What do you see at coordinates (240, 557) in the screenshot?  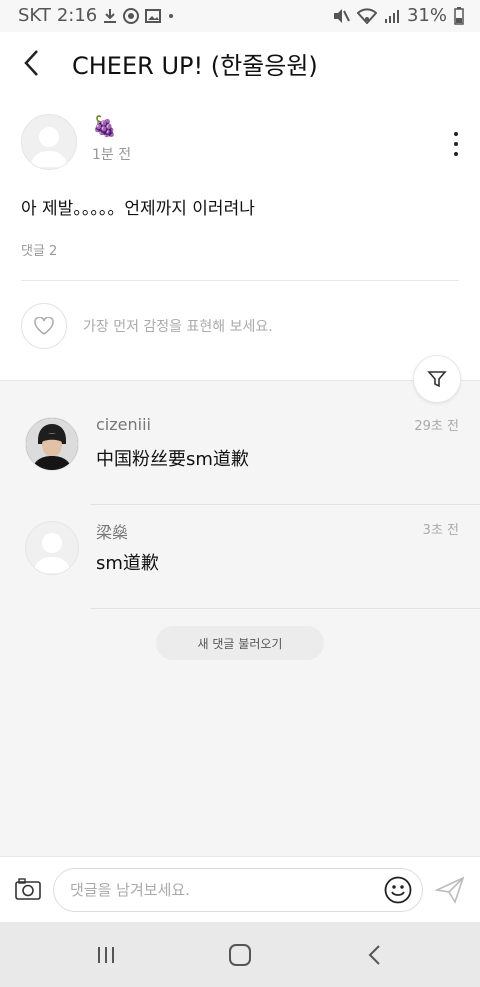 I see `comment-item: 梁燊 3초 전 sm道歉` at bounding box center [240, 557].